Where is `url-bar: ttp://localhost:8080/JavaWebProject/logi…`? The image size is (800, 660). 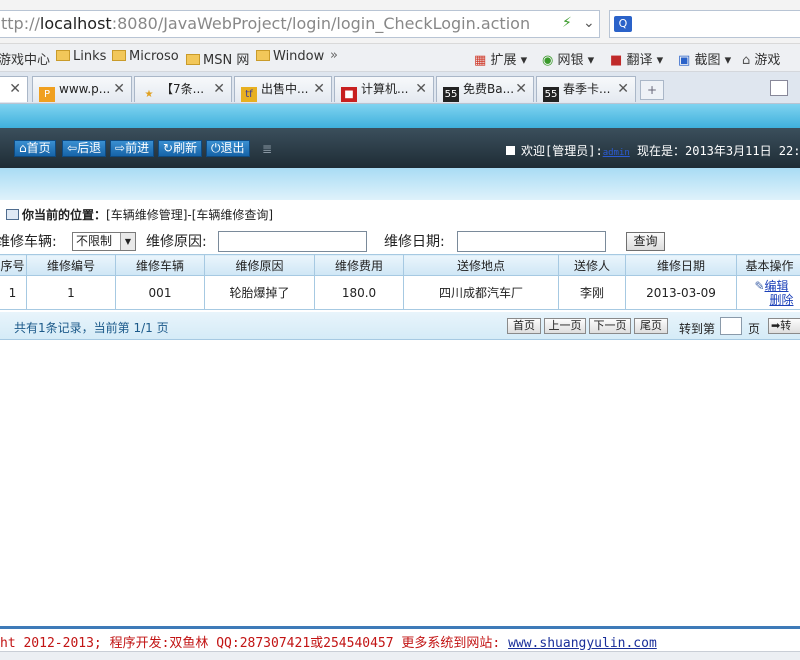
url-bar: ttp://localhost:8080/JavaWebProject/logi… is located at coordinates (300, 24).